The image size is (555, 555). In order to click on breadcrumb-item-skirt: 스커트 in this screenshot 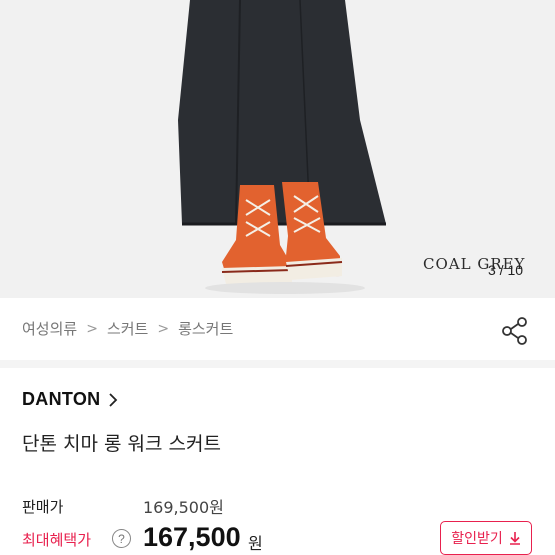, I will do `click(127, 328)`.